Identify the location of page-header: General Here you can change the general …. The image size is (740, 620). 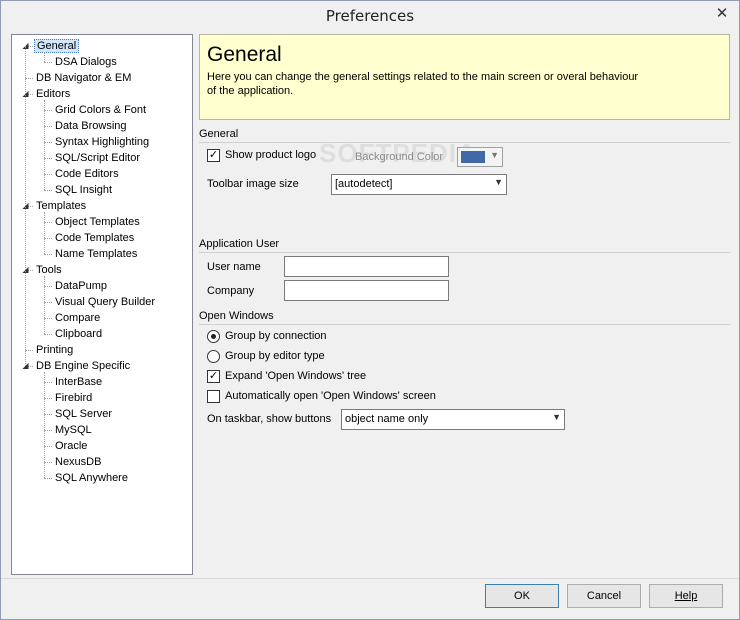
(464, 77).